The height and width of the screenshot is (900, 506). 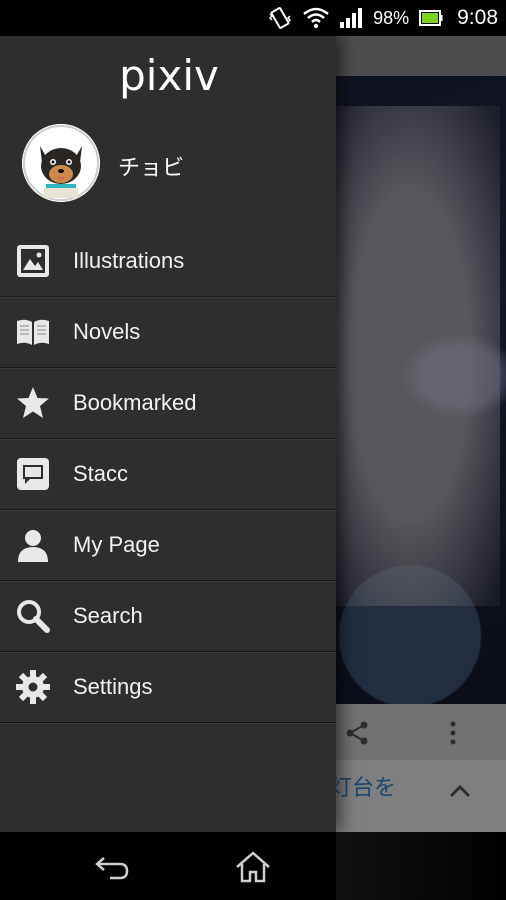 I want to click on wifi-icon, so click(x=316, y=18).